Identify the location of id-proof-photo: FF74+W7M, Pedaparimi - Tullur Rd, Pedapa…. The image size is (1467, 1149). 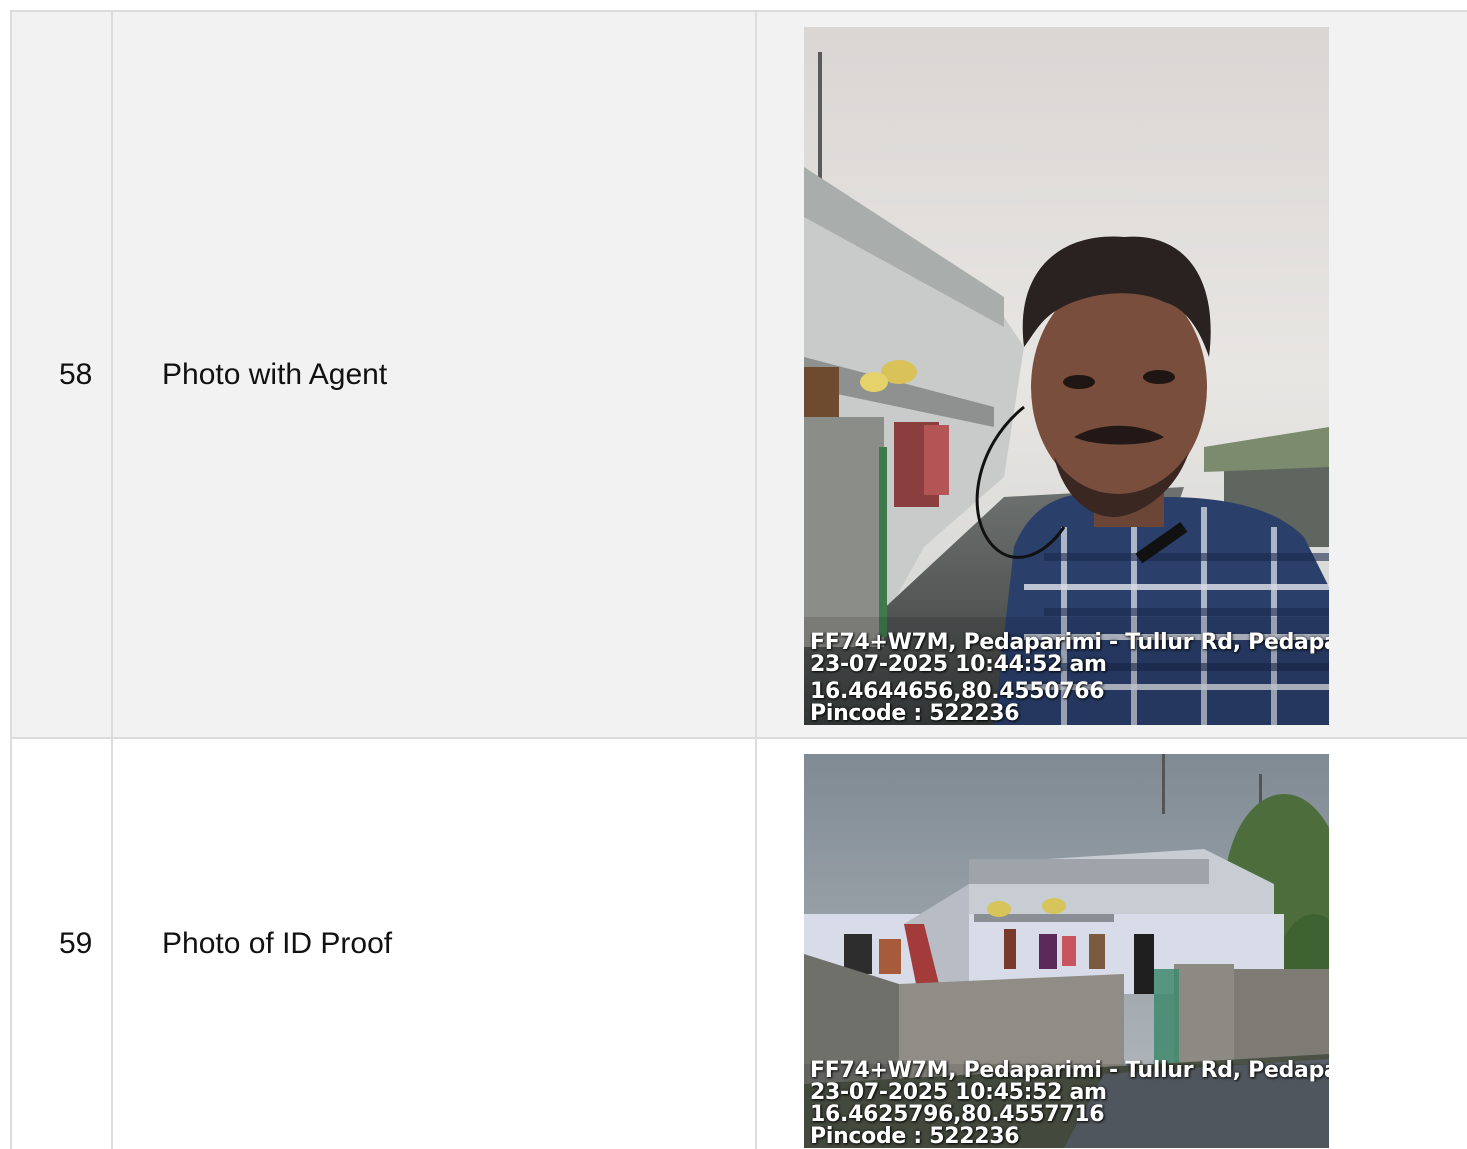
(1066, 951).